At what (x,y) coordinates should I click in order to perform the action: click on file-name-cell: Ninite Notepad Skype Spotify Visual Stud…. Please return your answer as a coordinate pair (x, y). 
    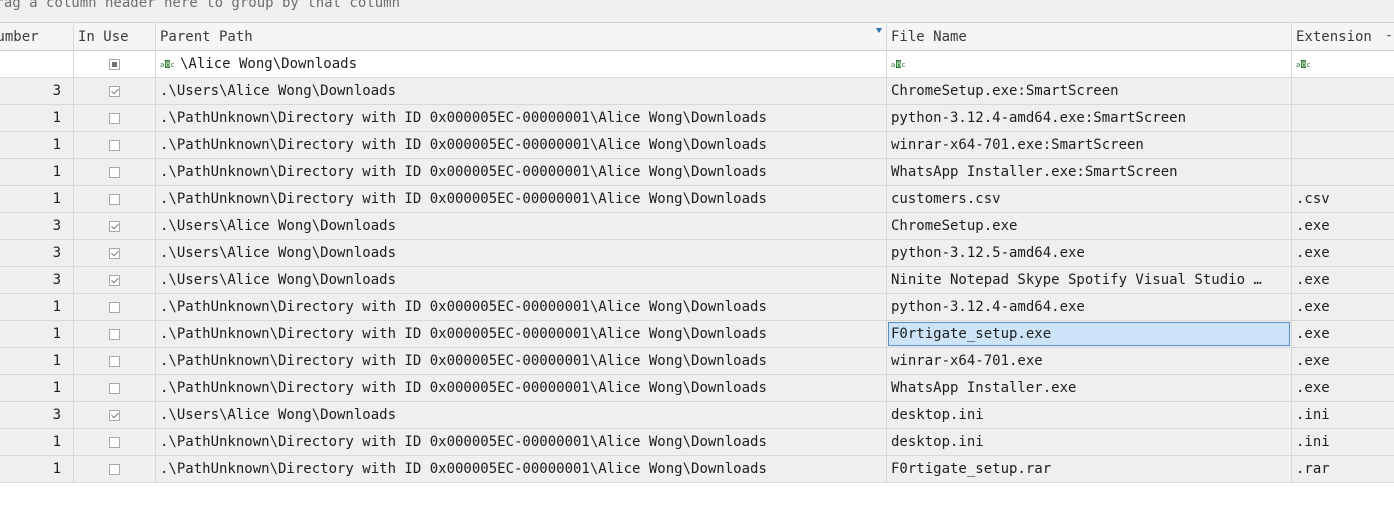
    Looking at the image, I should click on (1089, 280).